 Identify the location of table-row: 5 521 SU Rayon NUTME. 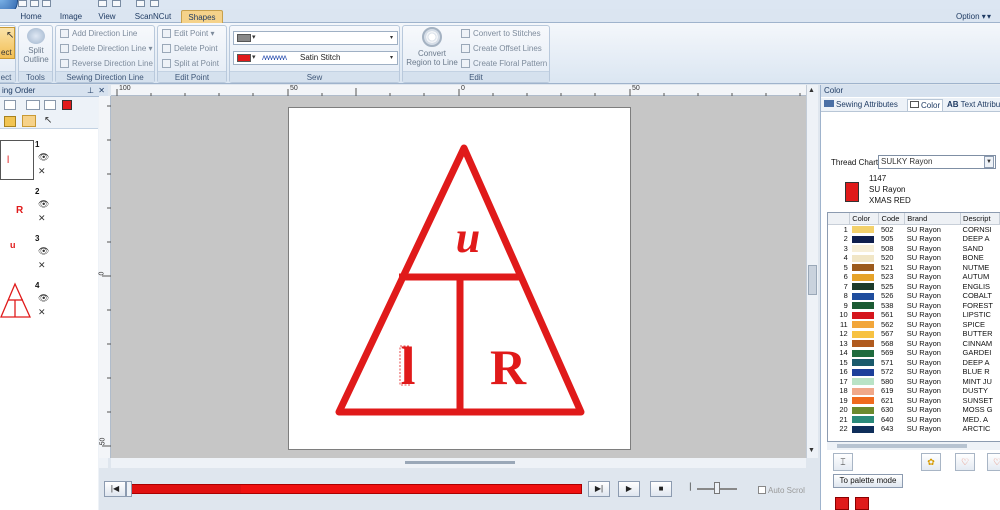
(914, 268).